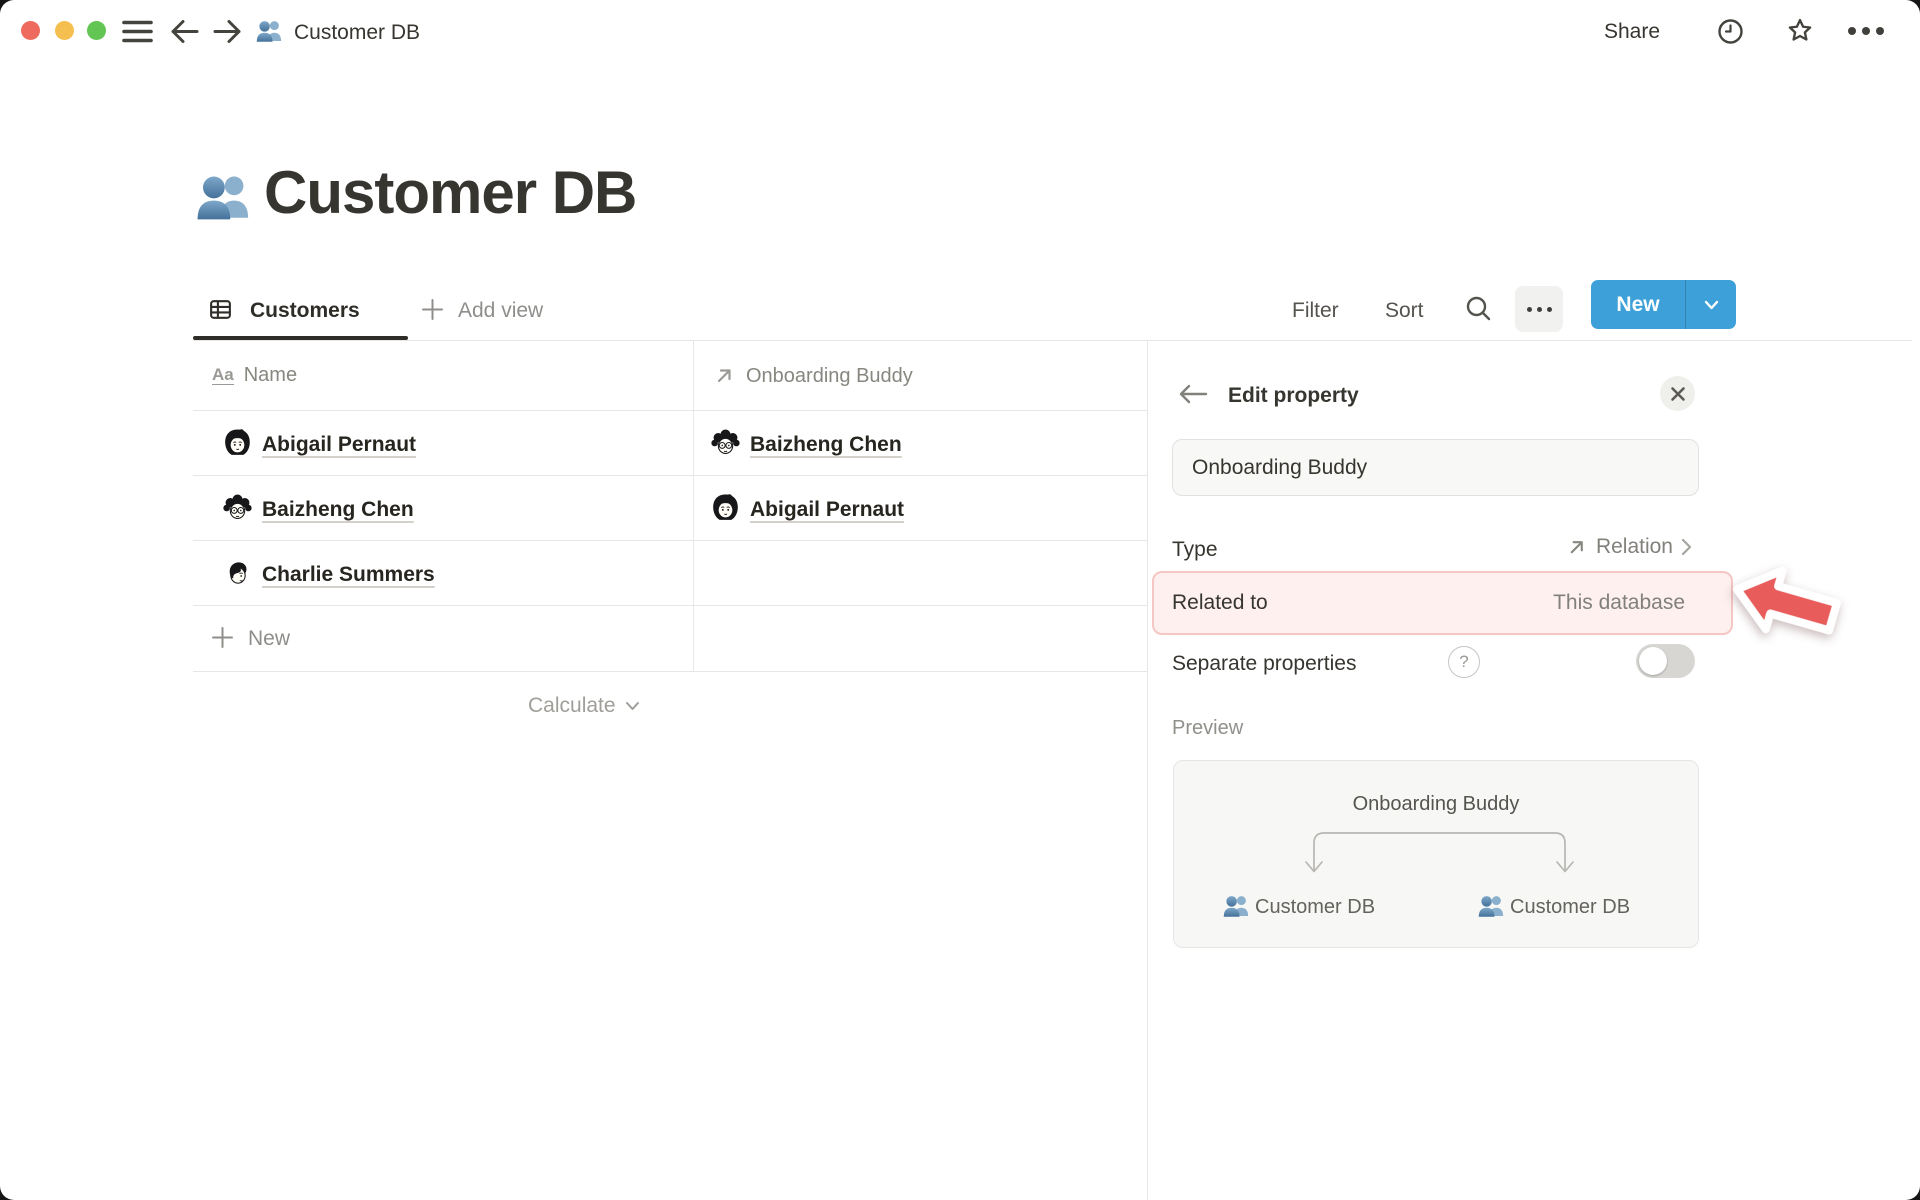 The width and height of the screenshot is (1920, 1200). Describe the element at coordinates (64, 30) in the screenshot. I see `traffic-light-minimize-button` at that location.